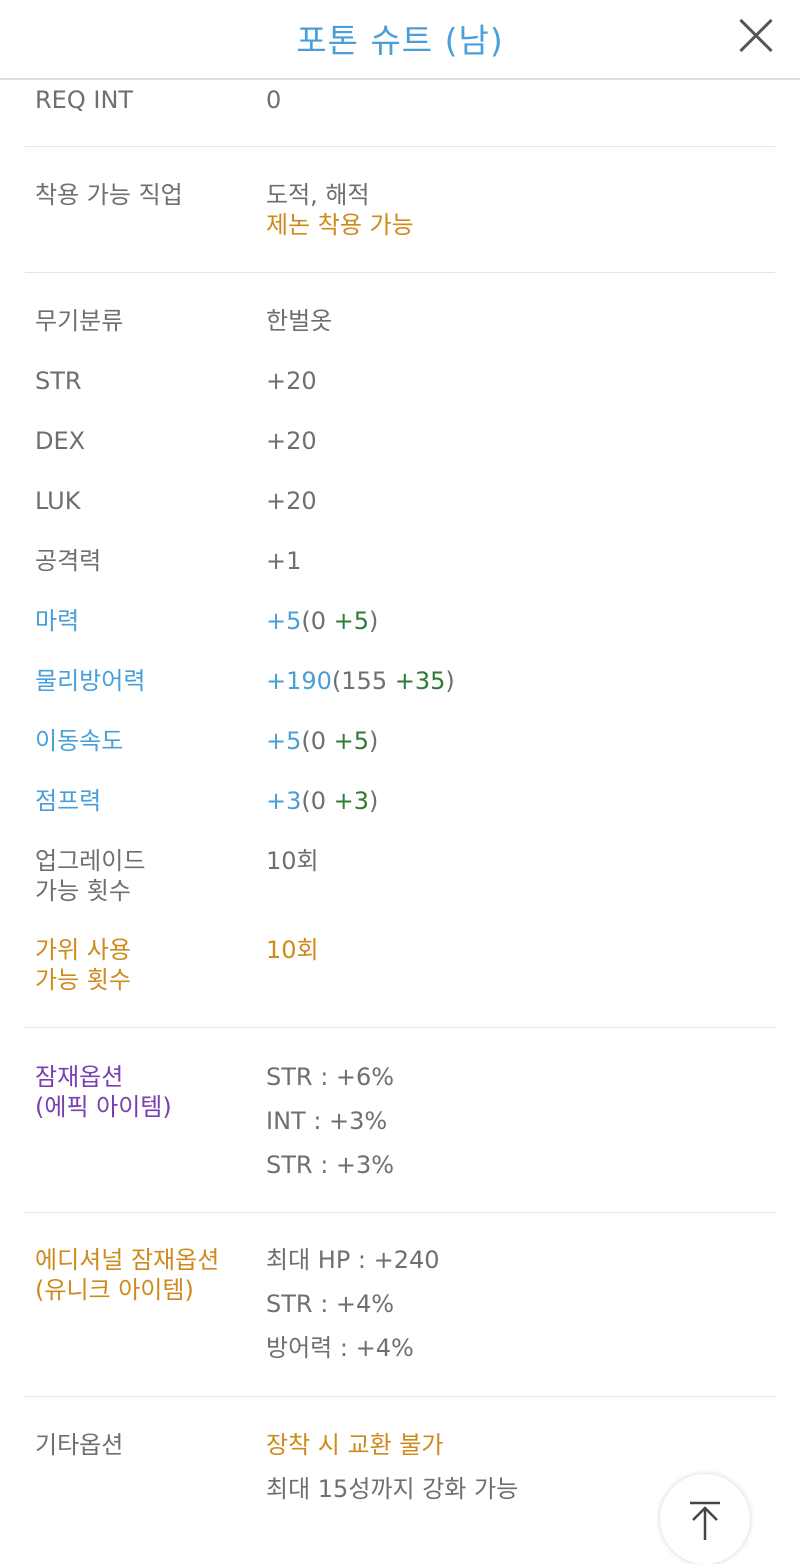 This screenshot has height=1564, width=800. Describe the element at coordinates (79, 1077) in the screenshot. I see `potential-label-line-1: 잠재옵션` at that location.